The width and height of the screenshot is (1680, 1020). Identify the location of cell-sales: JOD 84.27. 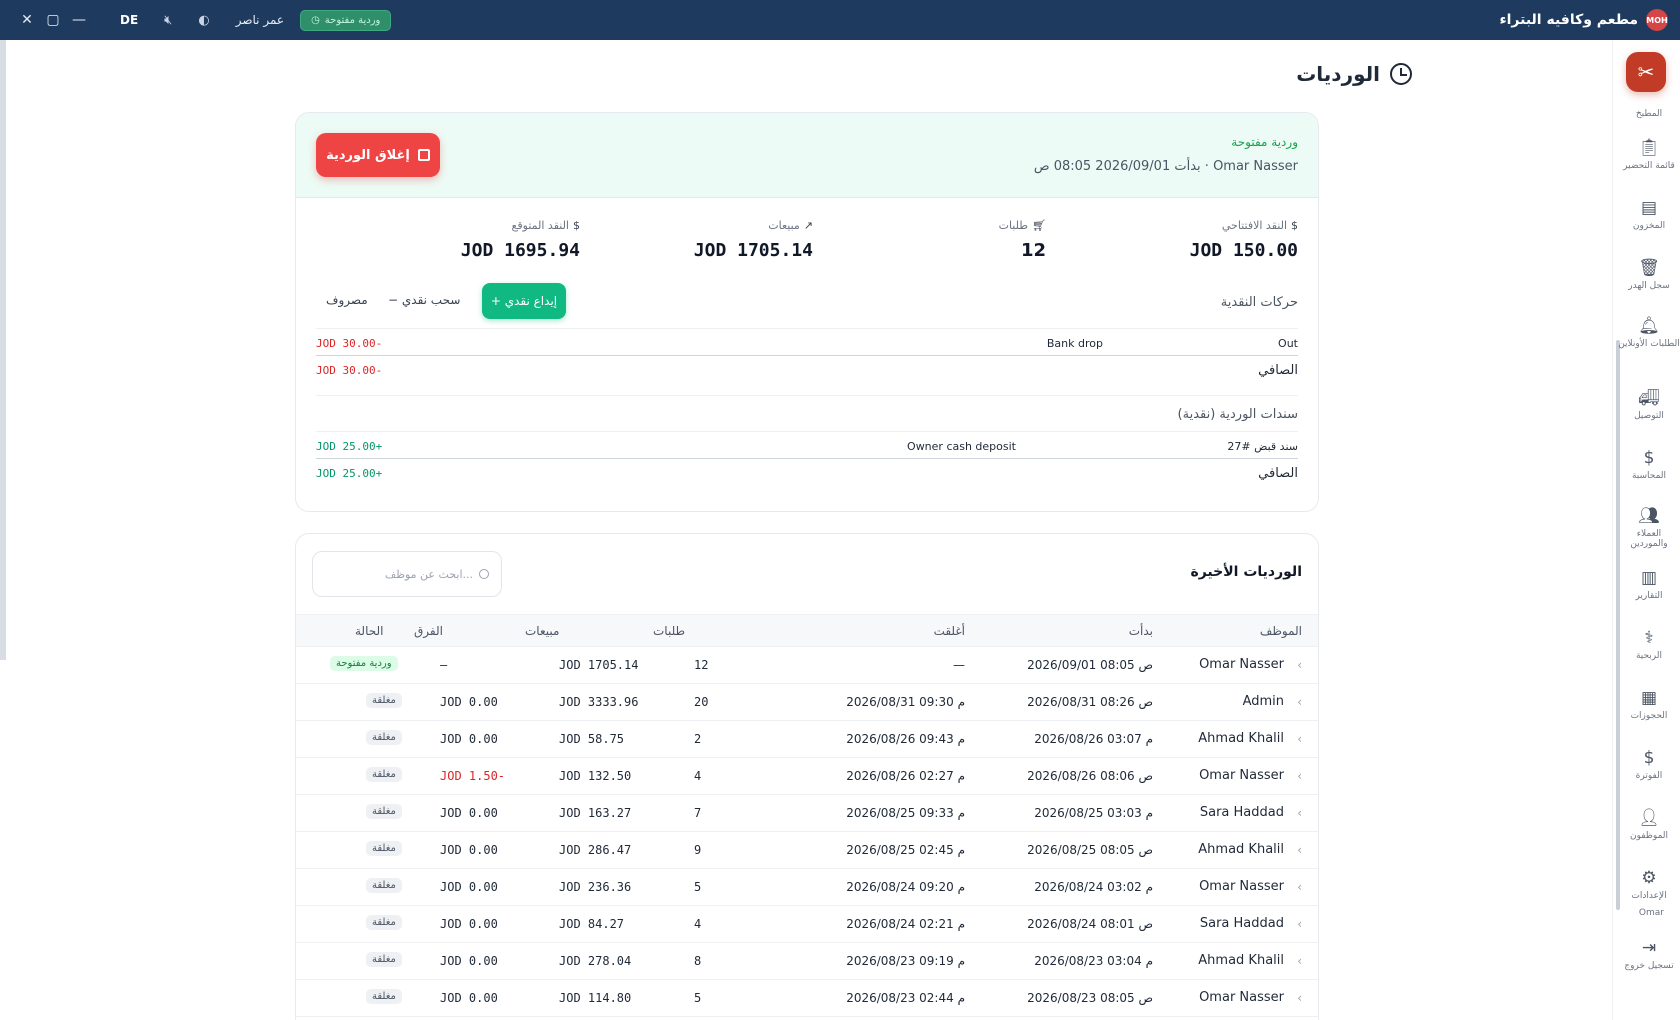
(592, 924).